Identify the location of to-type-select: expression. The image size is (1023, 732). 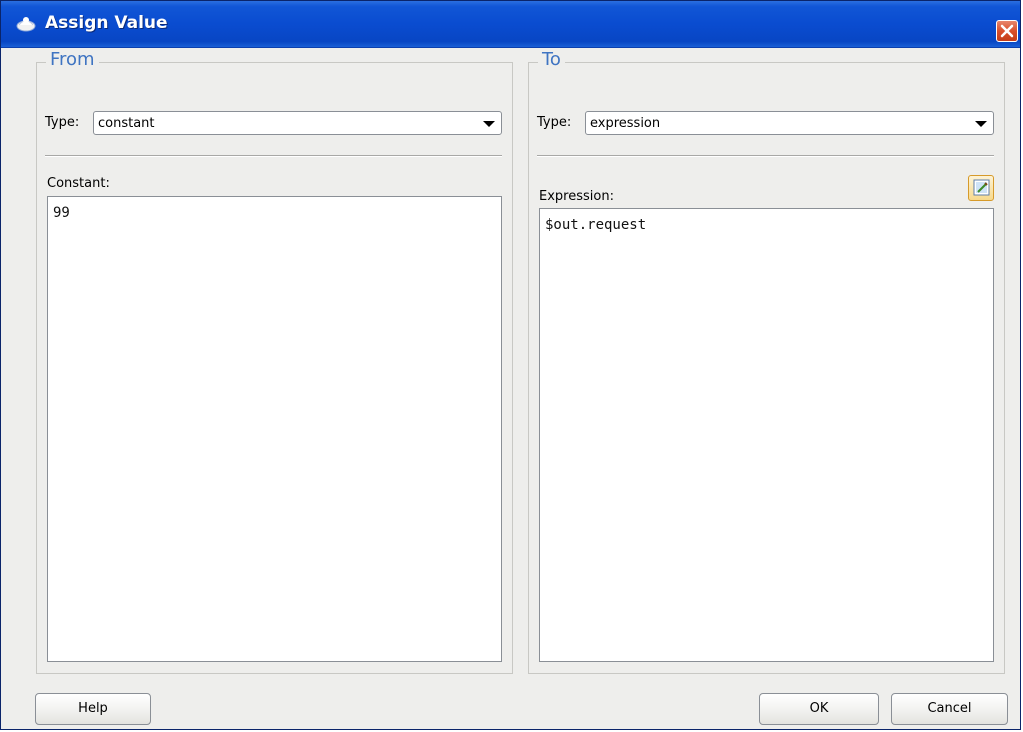
(789, 123).